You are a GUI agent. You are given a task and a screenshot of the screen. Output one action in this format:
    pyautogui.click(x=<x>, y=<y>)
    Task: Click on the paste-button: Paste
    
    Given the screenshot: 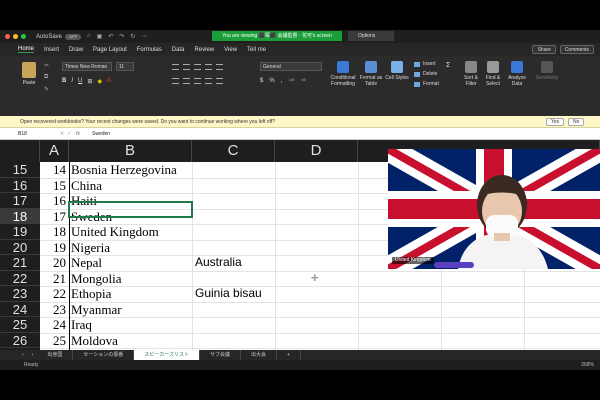 What is the action you would take?
    pyautogui.click(x=29, y=74)
    